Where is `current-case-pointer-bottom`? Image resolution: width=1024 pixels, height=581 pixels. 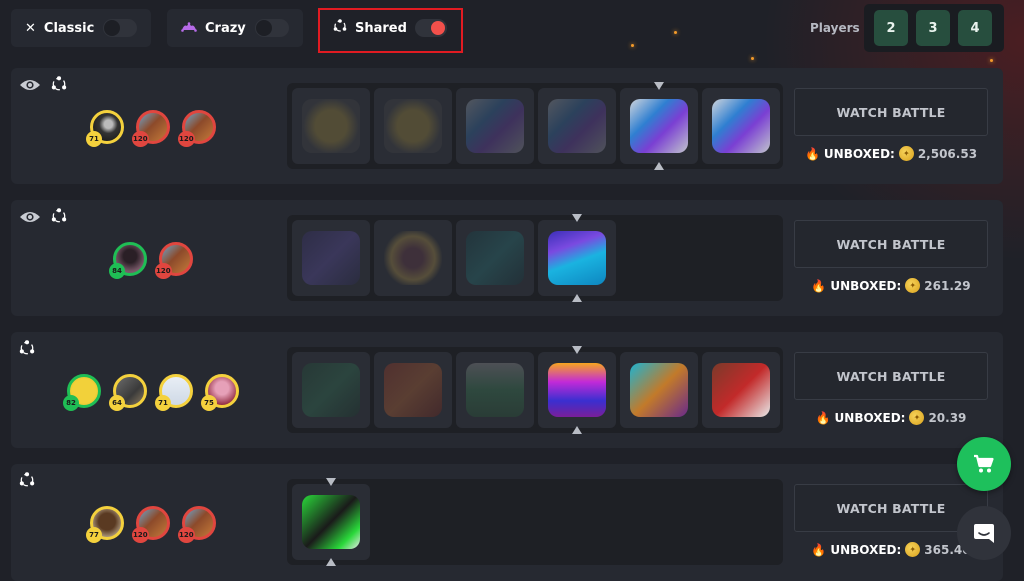
current-case-pointer-bottom is located at coordinates (577, 430).